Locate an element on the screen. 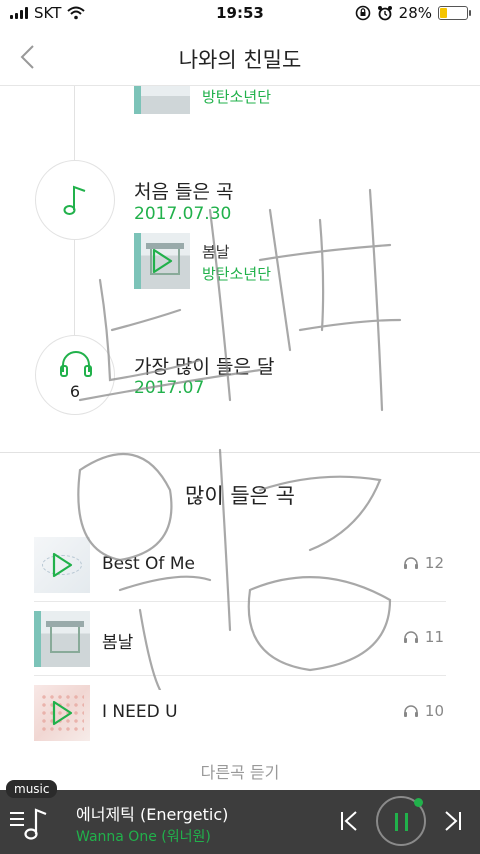 This screenshot has width=480, height=854. timeline-marker-month: 6 is located at coordinates (75, 375).